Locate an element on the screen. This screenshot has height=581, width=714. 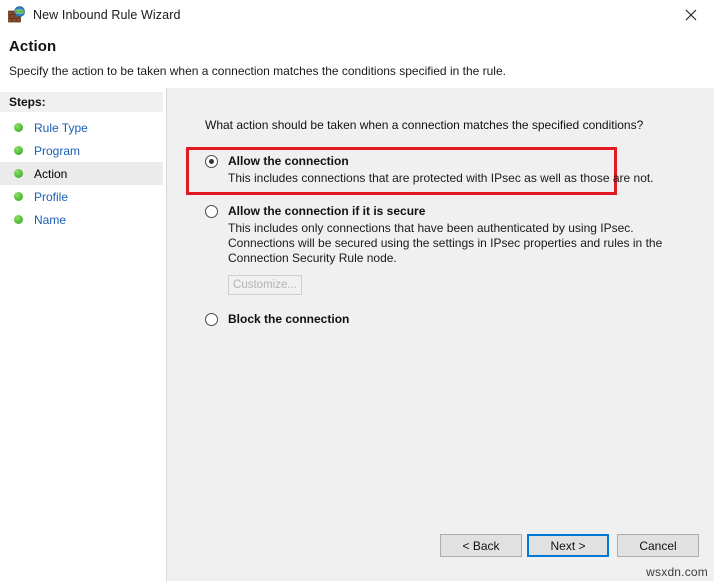
radio-allow-the-connection is located at coordinates (211, 161).